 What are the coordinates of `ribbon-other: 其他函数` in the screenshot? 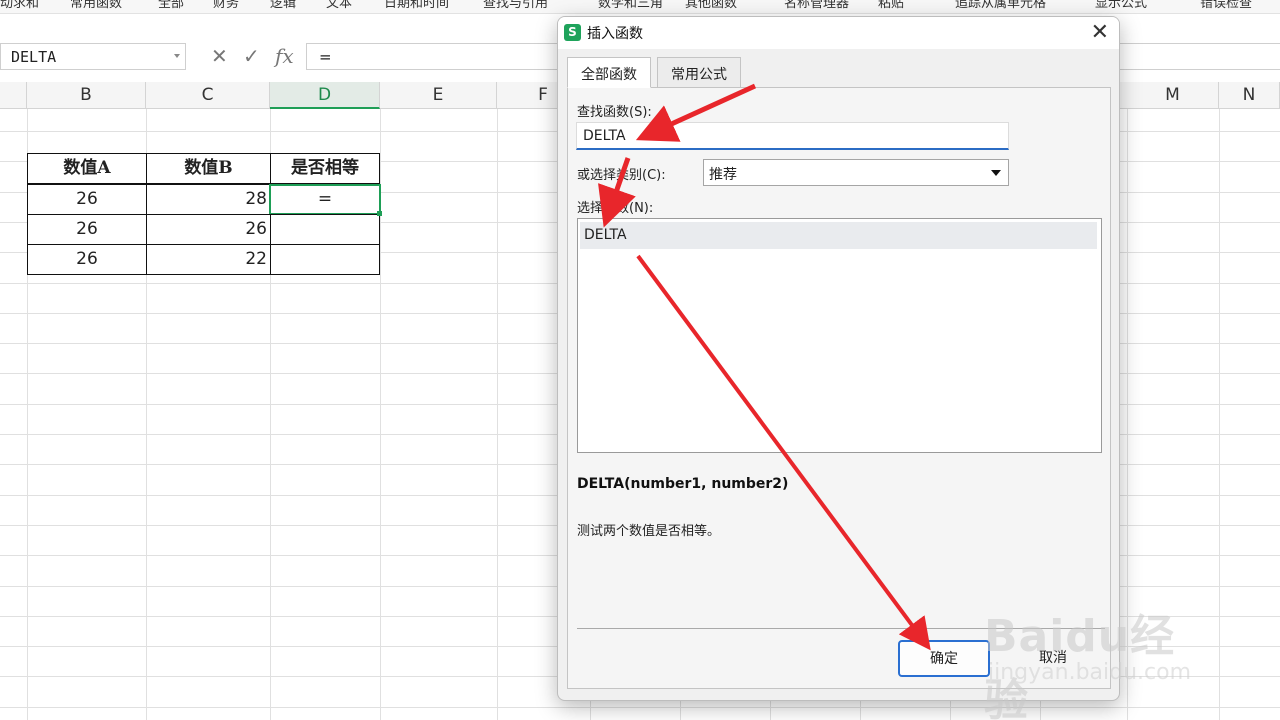 It's located at (711, 5).